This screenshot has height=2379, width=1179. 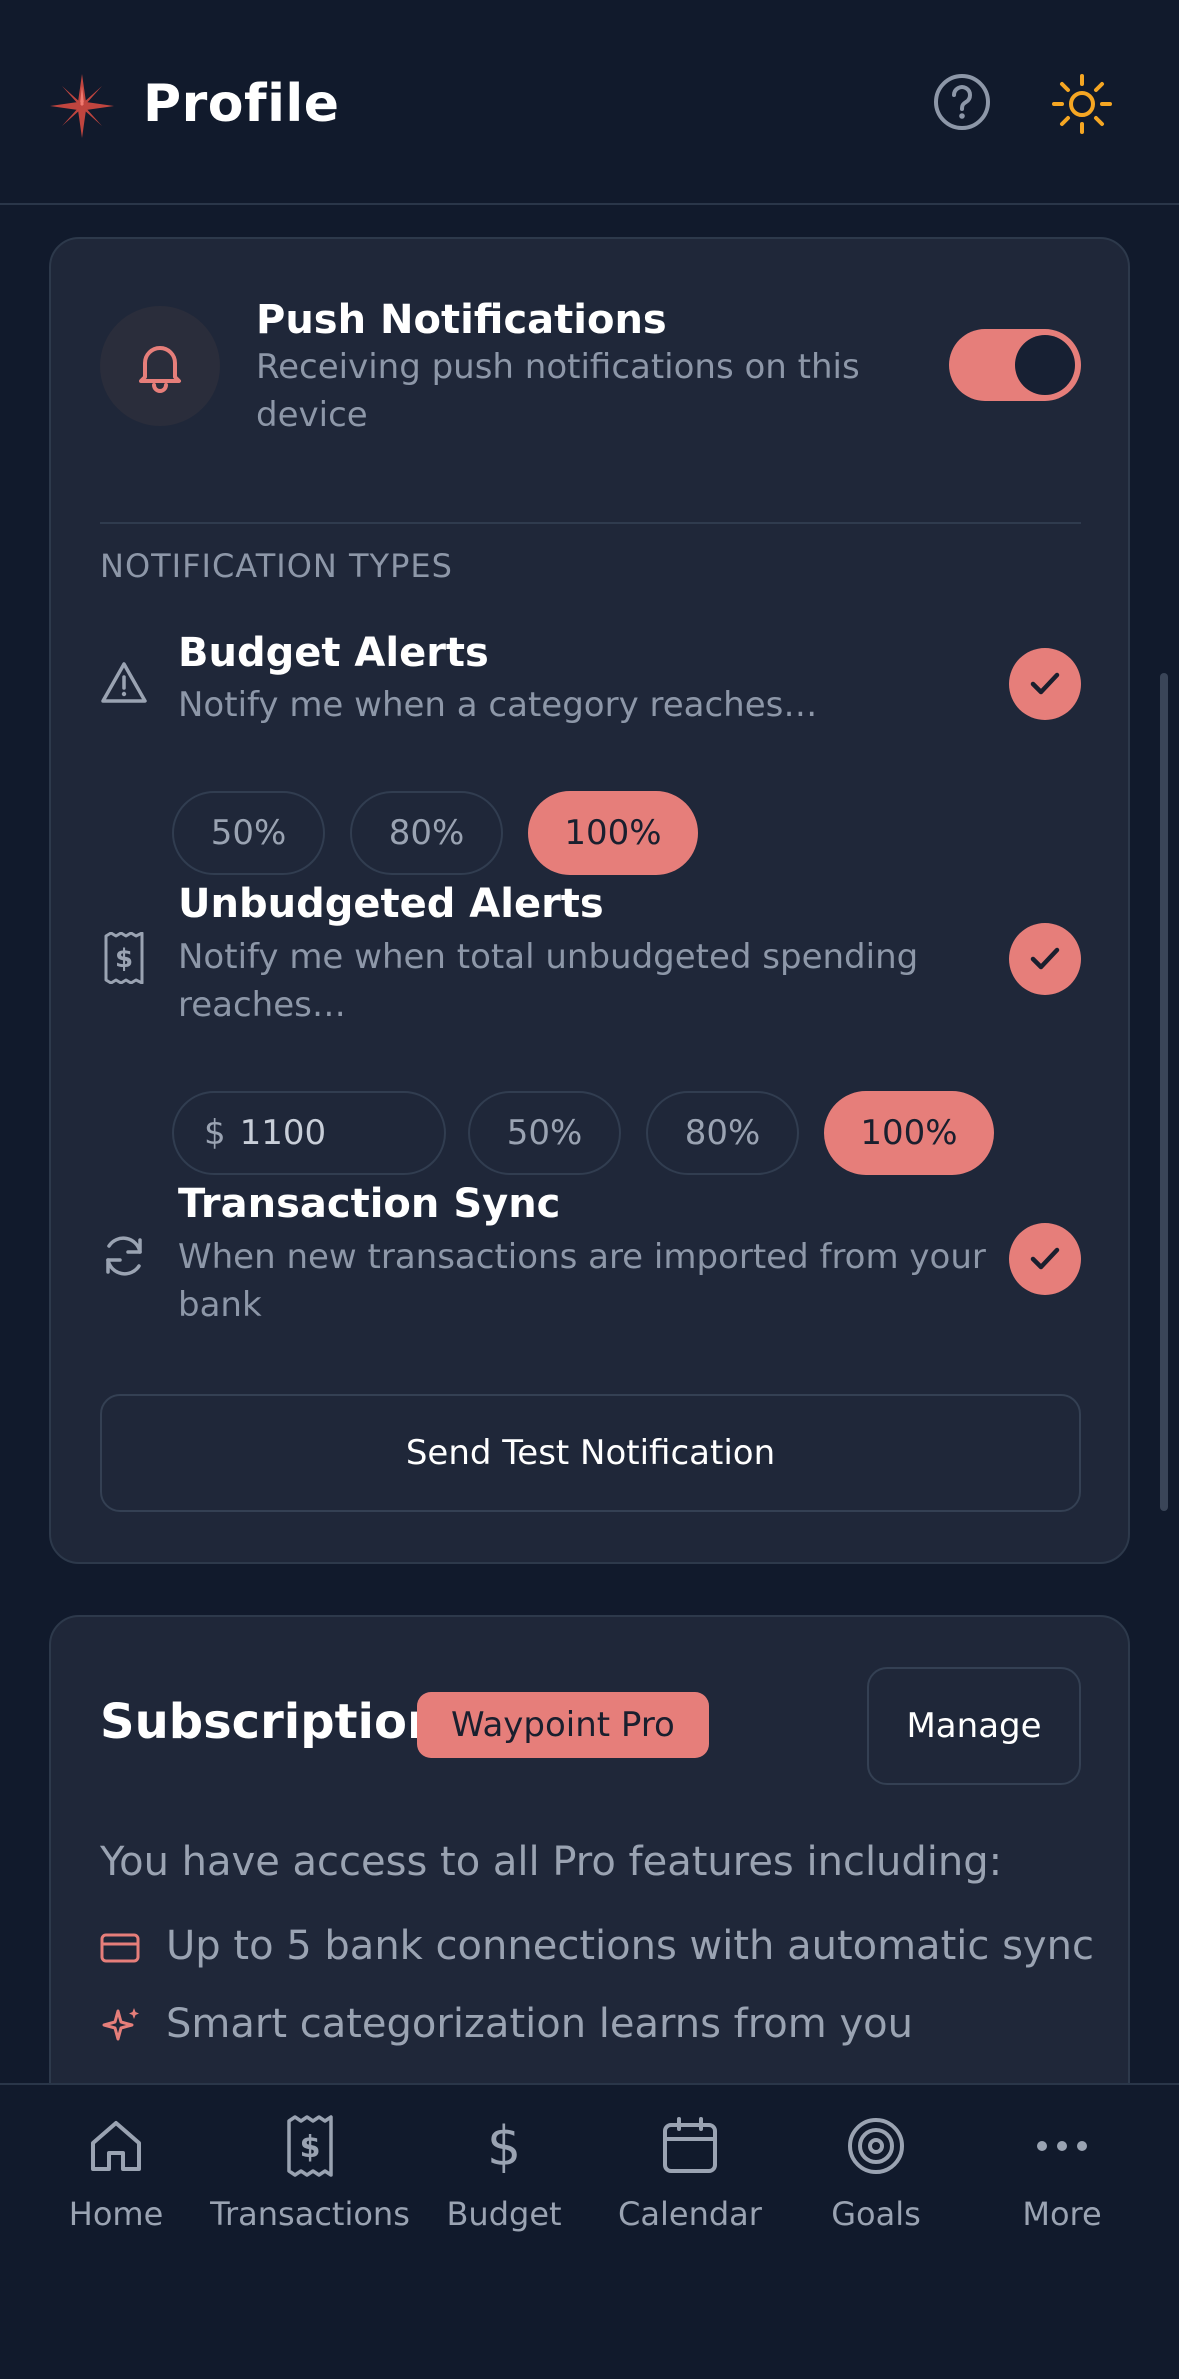 What do you see at coordinates (1082, 104) in the screenshot?
I see `sun-icon` at bounding box center [1082, 104].